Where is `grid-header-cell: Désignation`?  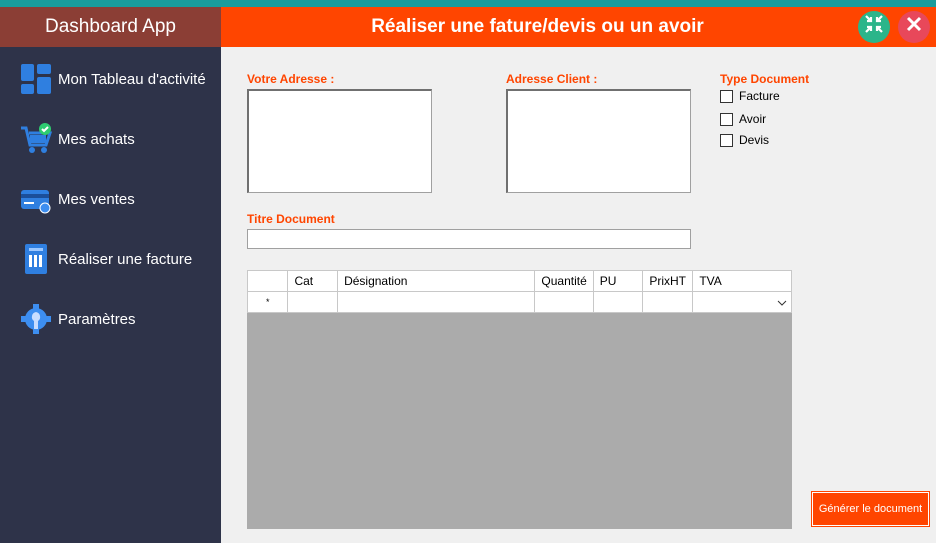
grid-header-cell: Désignation is located at coordinates (436, 281).